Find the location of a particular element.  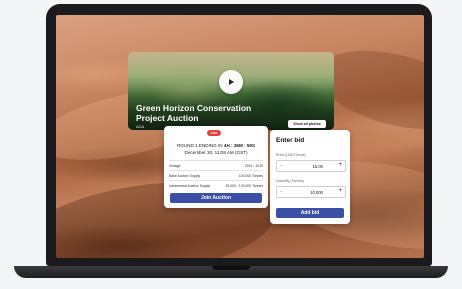

auction-date: December 30, 11:09 AM (GST) is located at coordinates (216, 152).